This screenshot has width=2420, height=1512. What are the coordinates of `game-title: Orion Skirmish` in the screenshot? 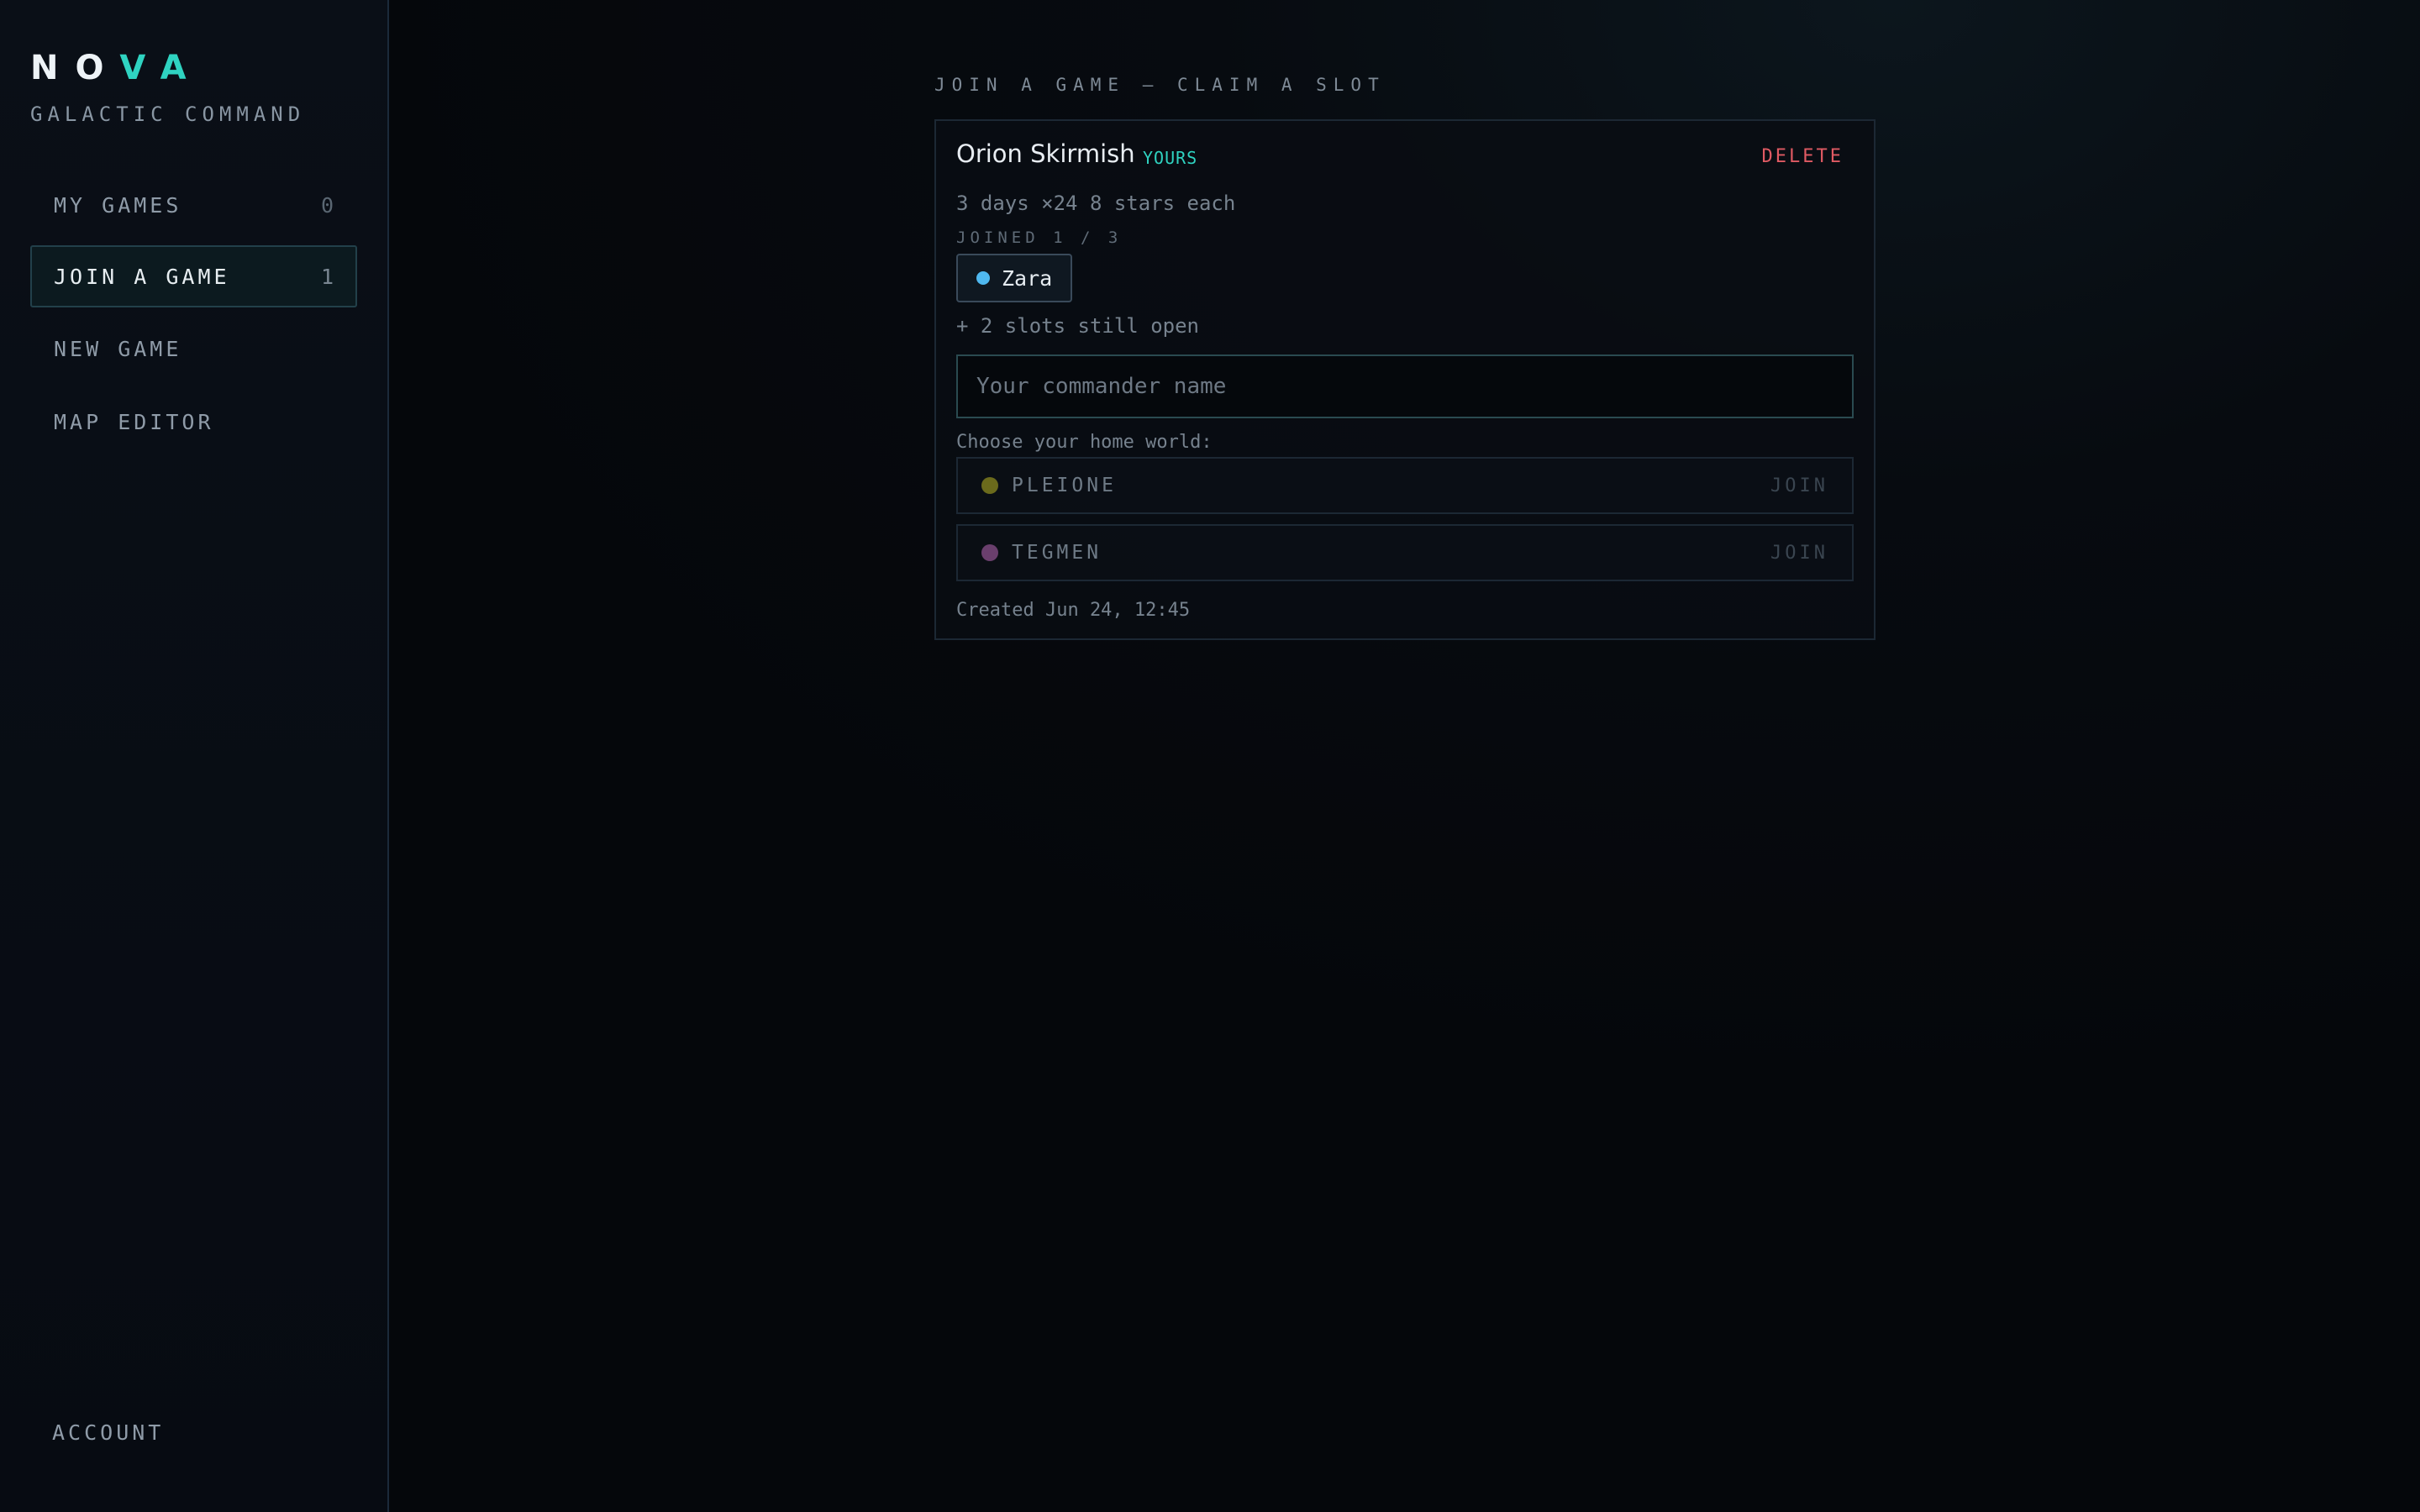 It's located at (1045, 153).